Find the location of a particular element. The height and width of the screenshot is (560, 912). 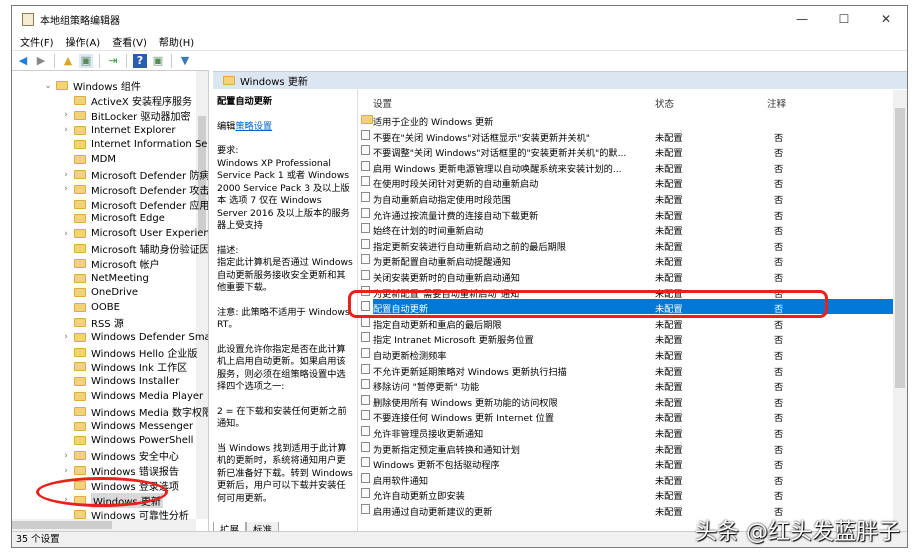

back-icon: ◀ is located at coordinates (23, 61).